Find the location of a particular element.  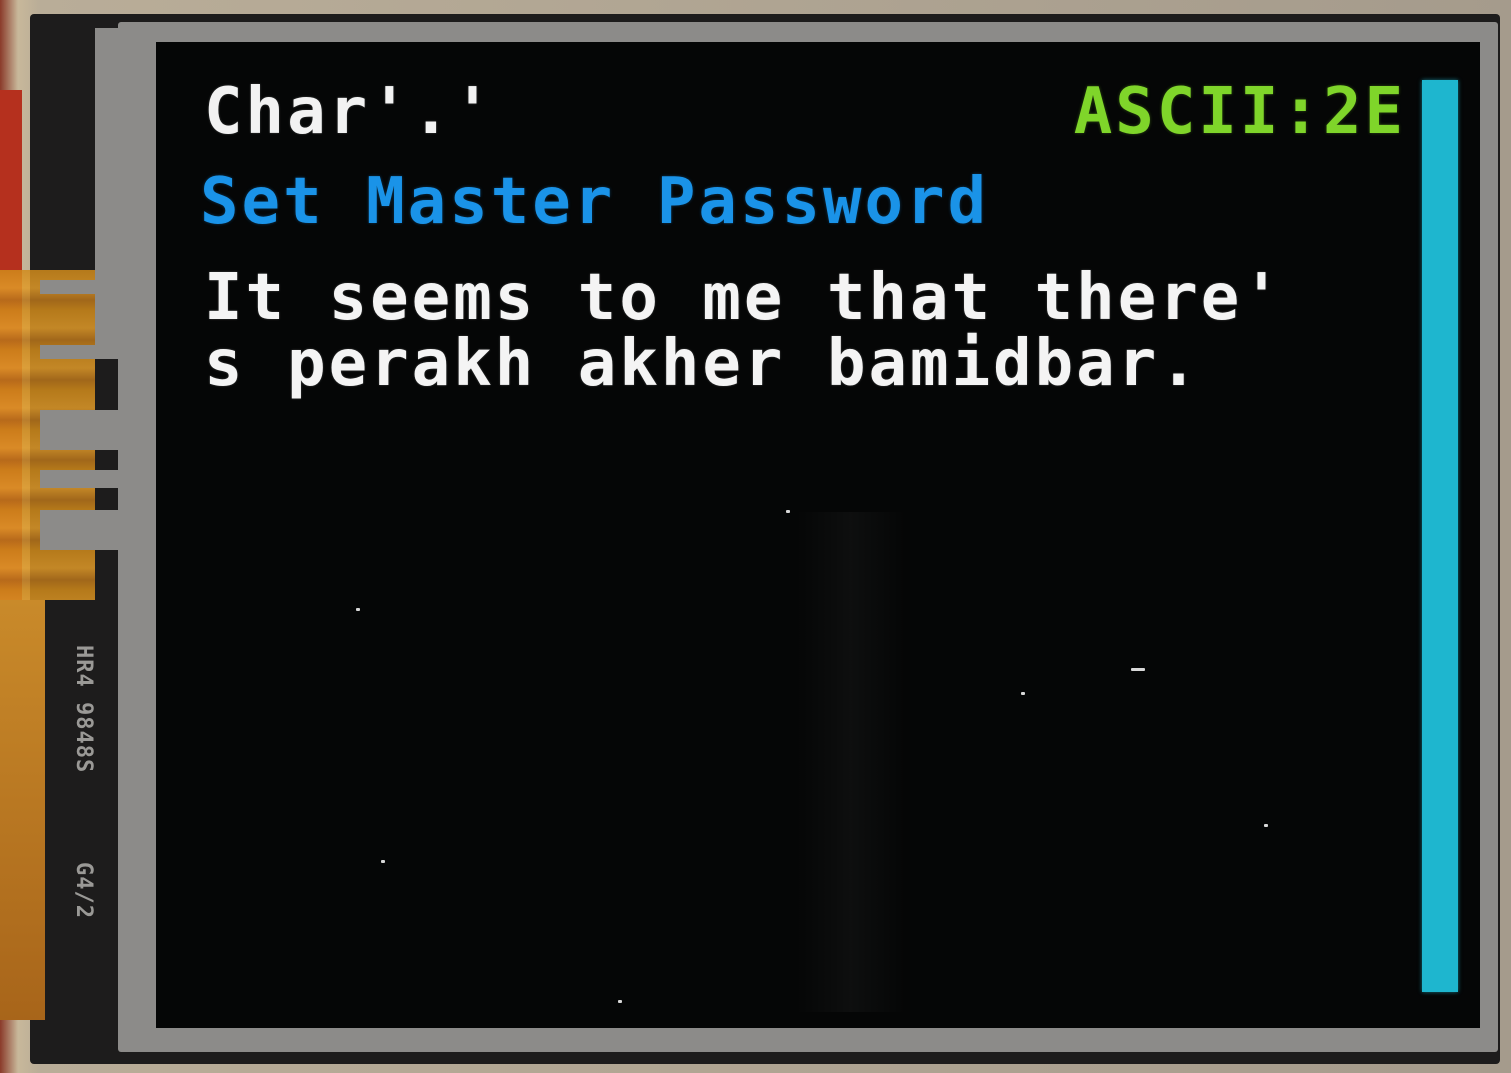

board-revision: G4/2 is located at coordinates (83, 890).